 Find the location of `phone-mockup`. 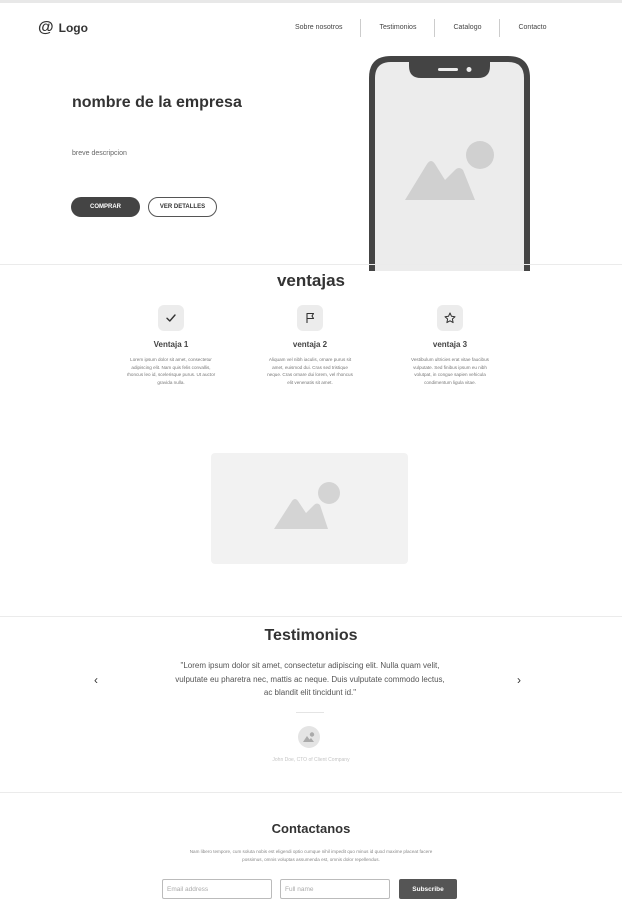

phone-mockup is located at coordinates (449, 163).